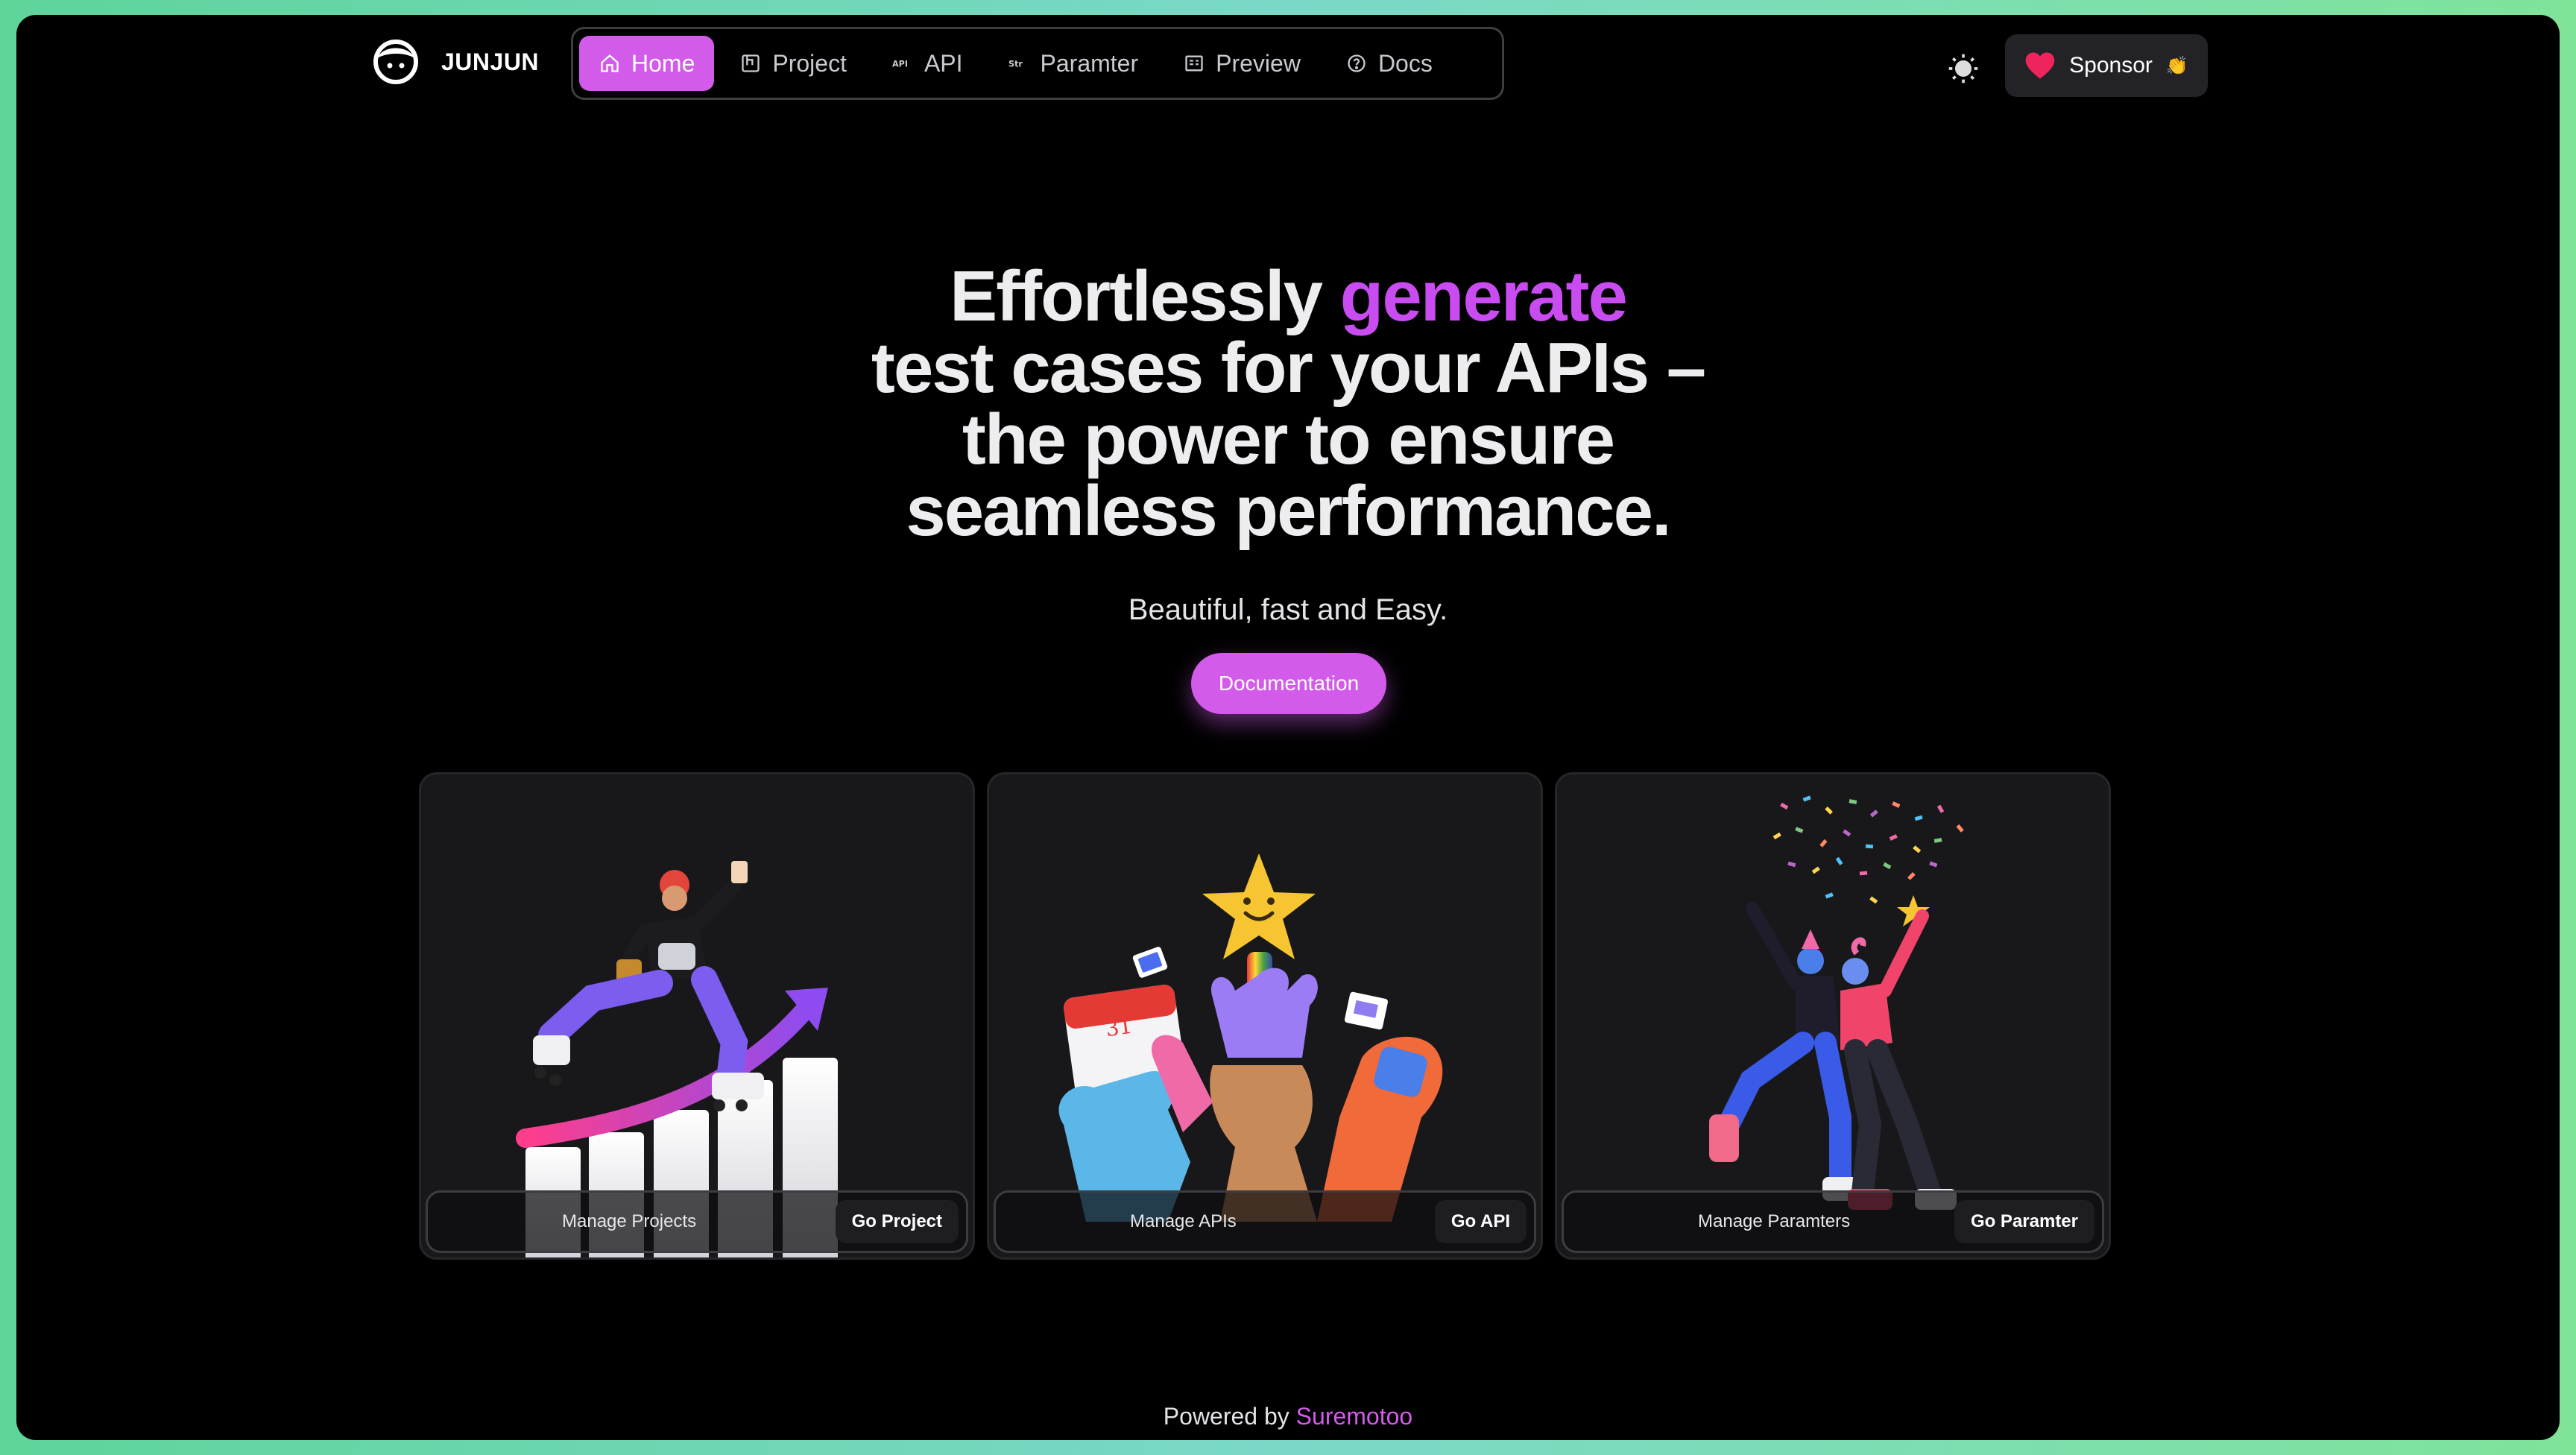 The image size is (2576, 1455). Describe the element at coordinates (2024, 1221) in the screenshot. I see `go-paramter-button: Go Paramter` at that location.